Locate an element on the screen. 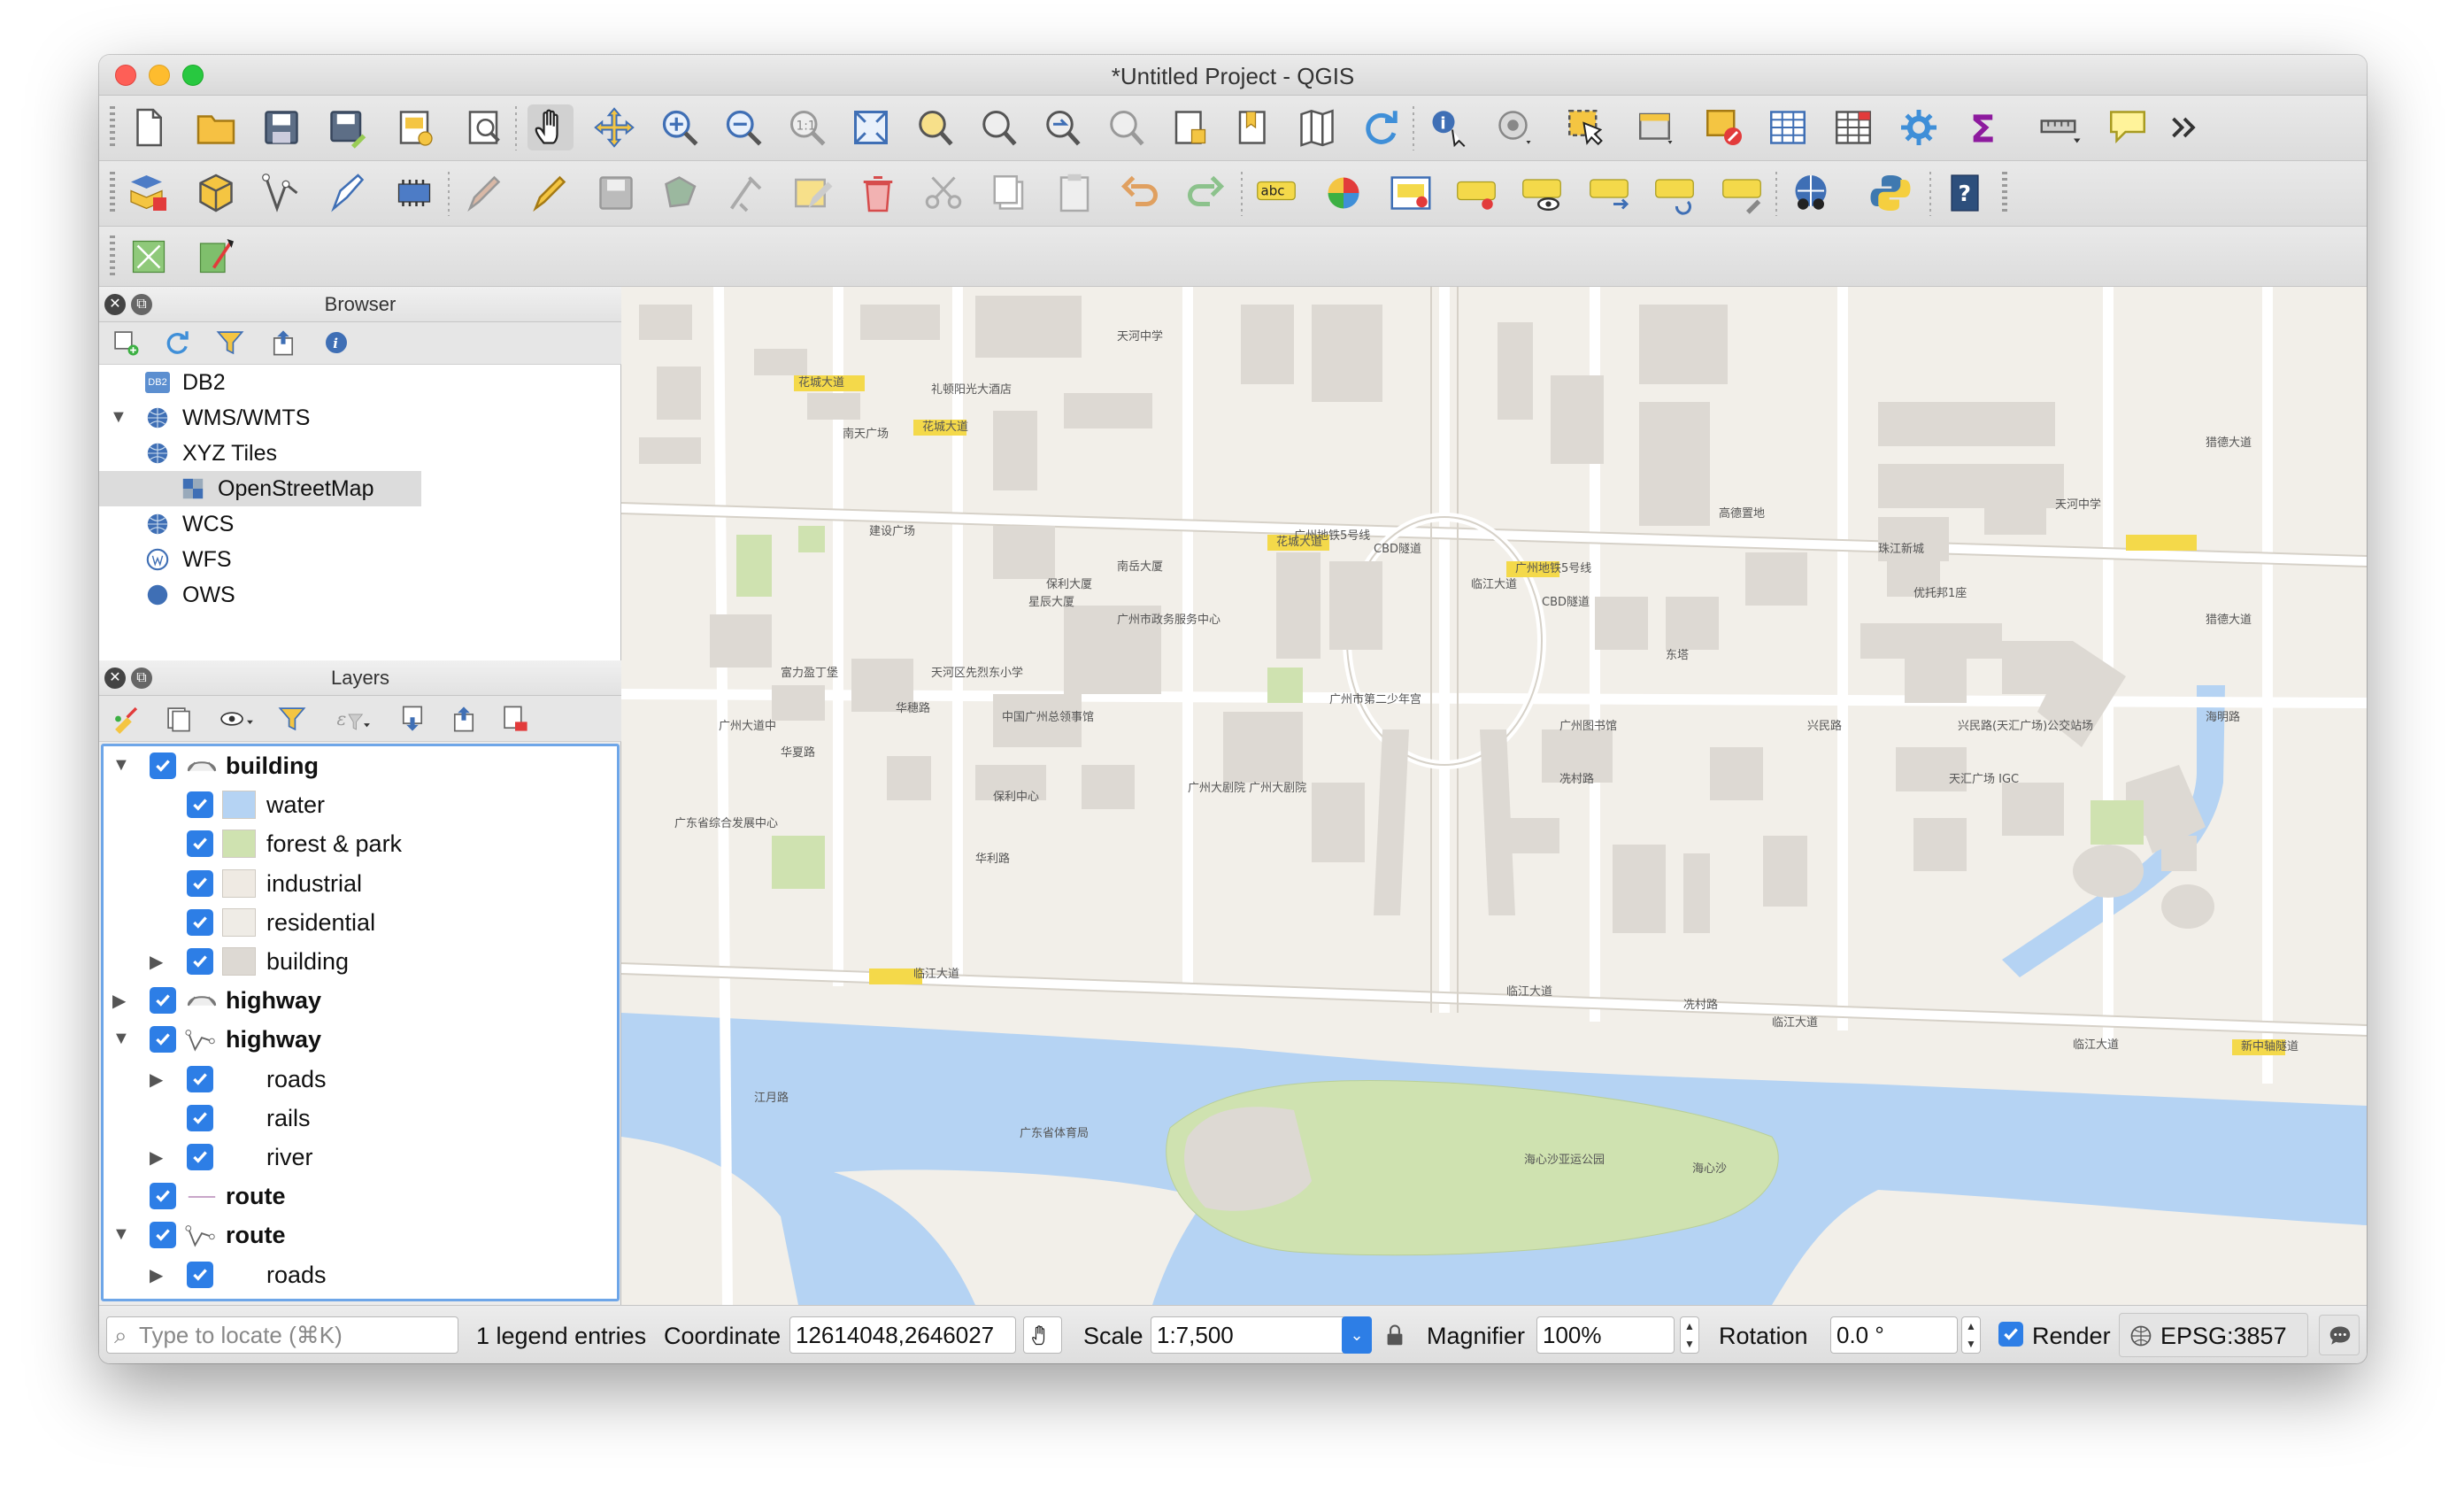 The width and height of the screenshot is (2464, 1505). highlight-pinned-labels-icon is located at coordinates (1411, 193).